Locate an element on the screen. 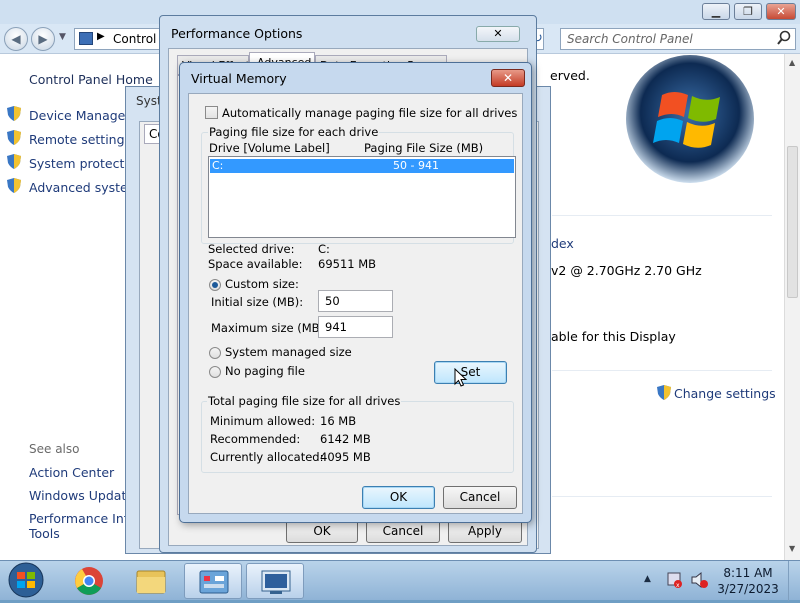 The image size is (800, 603). vertical-scrollbar: ▲ ▼ is located at coordinates (792, 307).